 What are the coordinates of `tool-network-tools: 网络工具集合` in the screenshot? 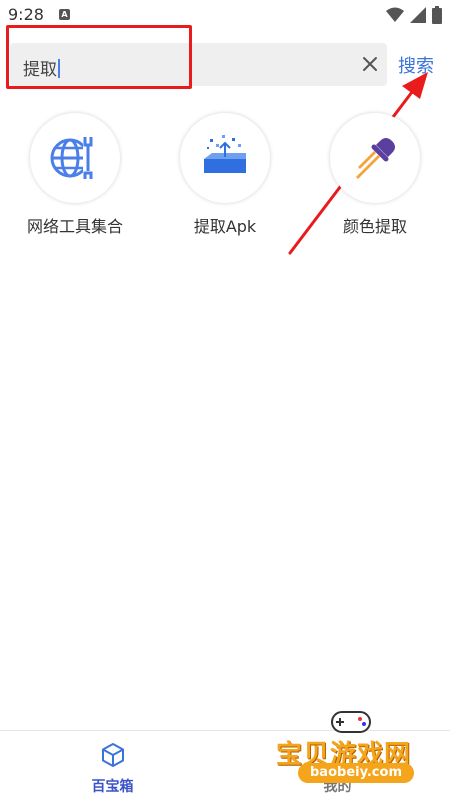 It's located at (75, 178).